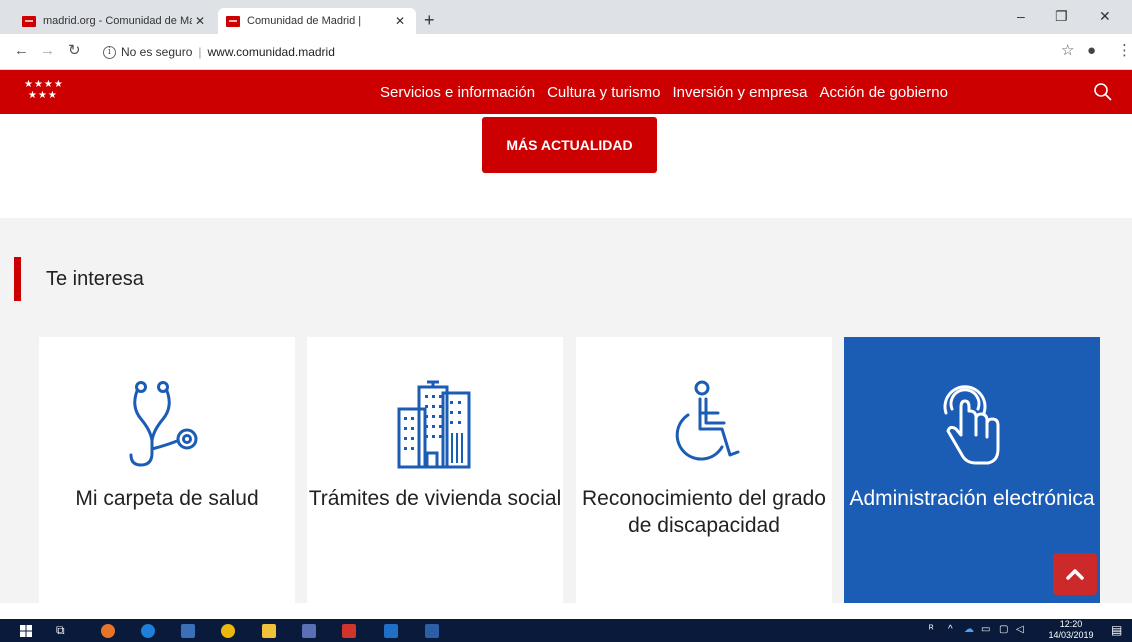  What do you see at coordinates (188, 631) in the screenshot?
I see `app-icon` at bounding box center [188, 631].